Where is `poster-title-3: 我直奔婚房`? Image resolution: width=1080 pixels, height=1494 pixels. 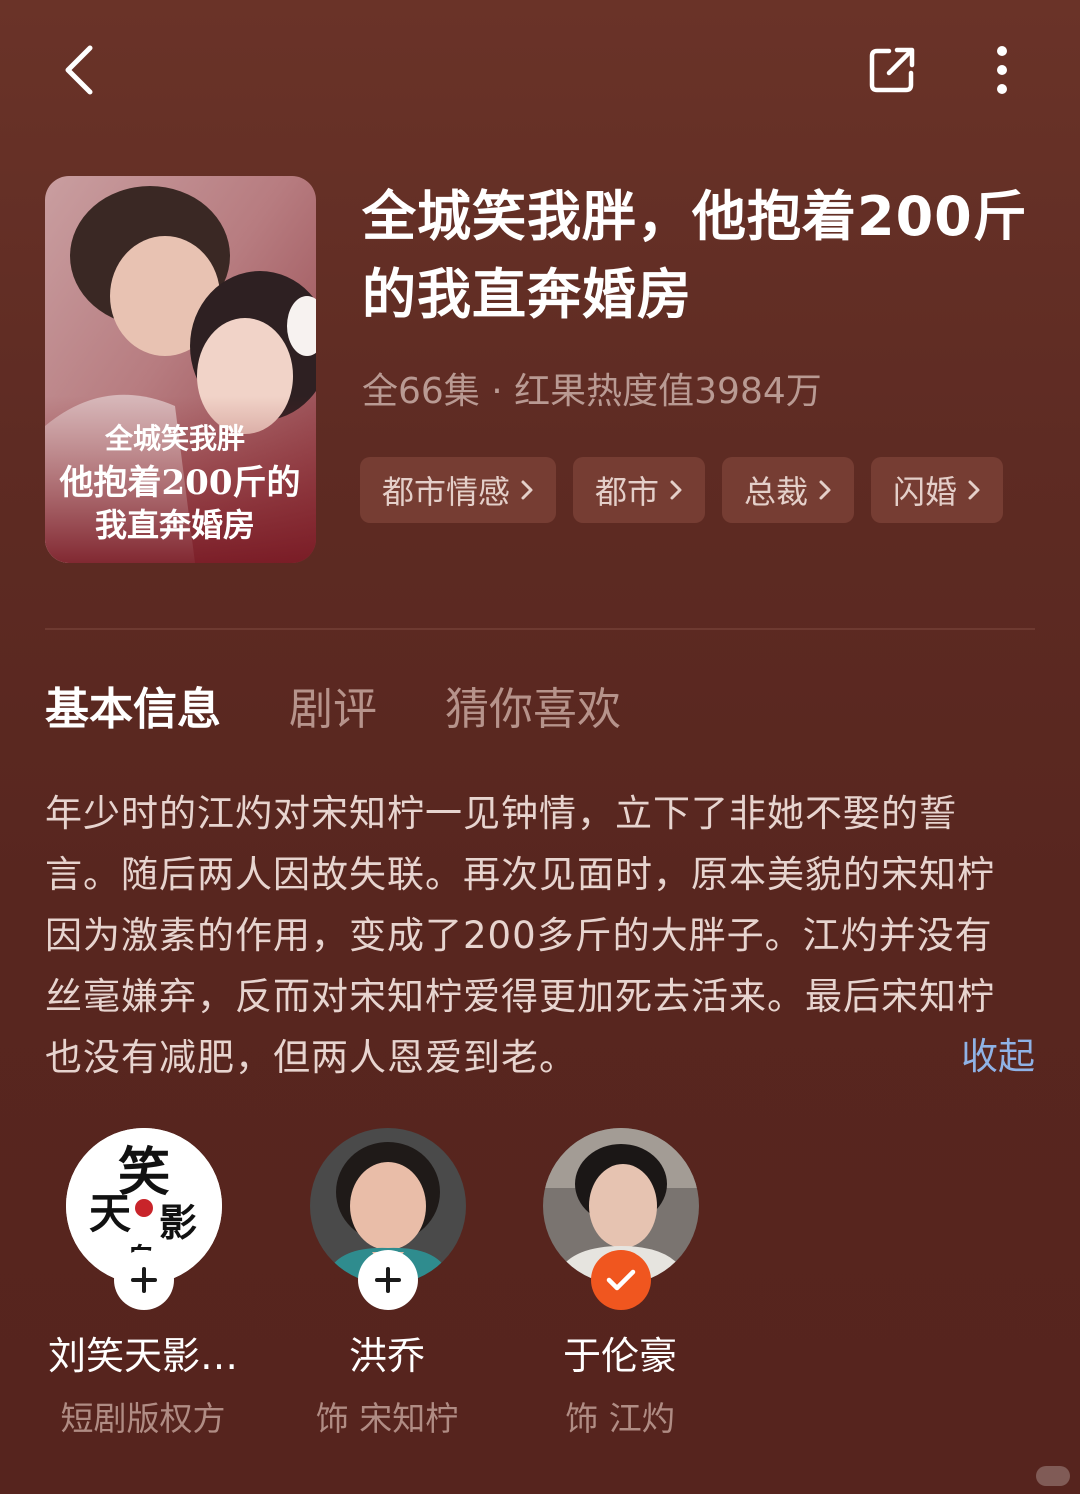 poster-title-3: 我直奔婚房 is located at coordinates (175, 525).